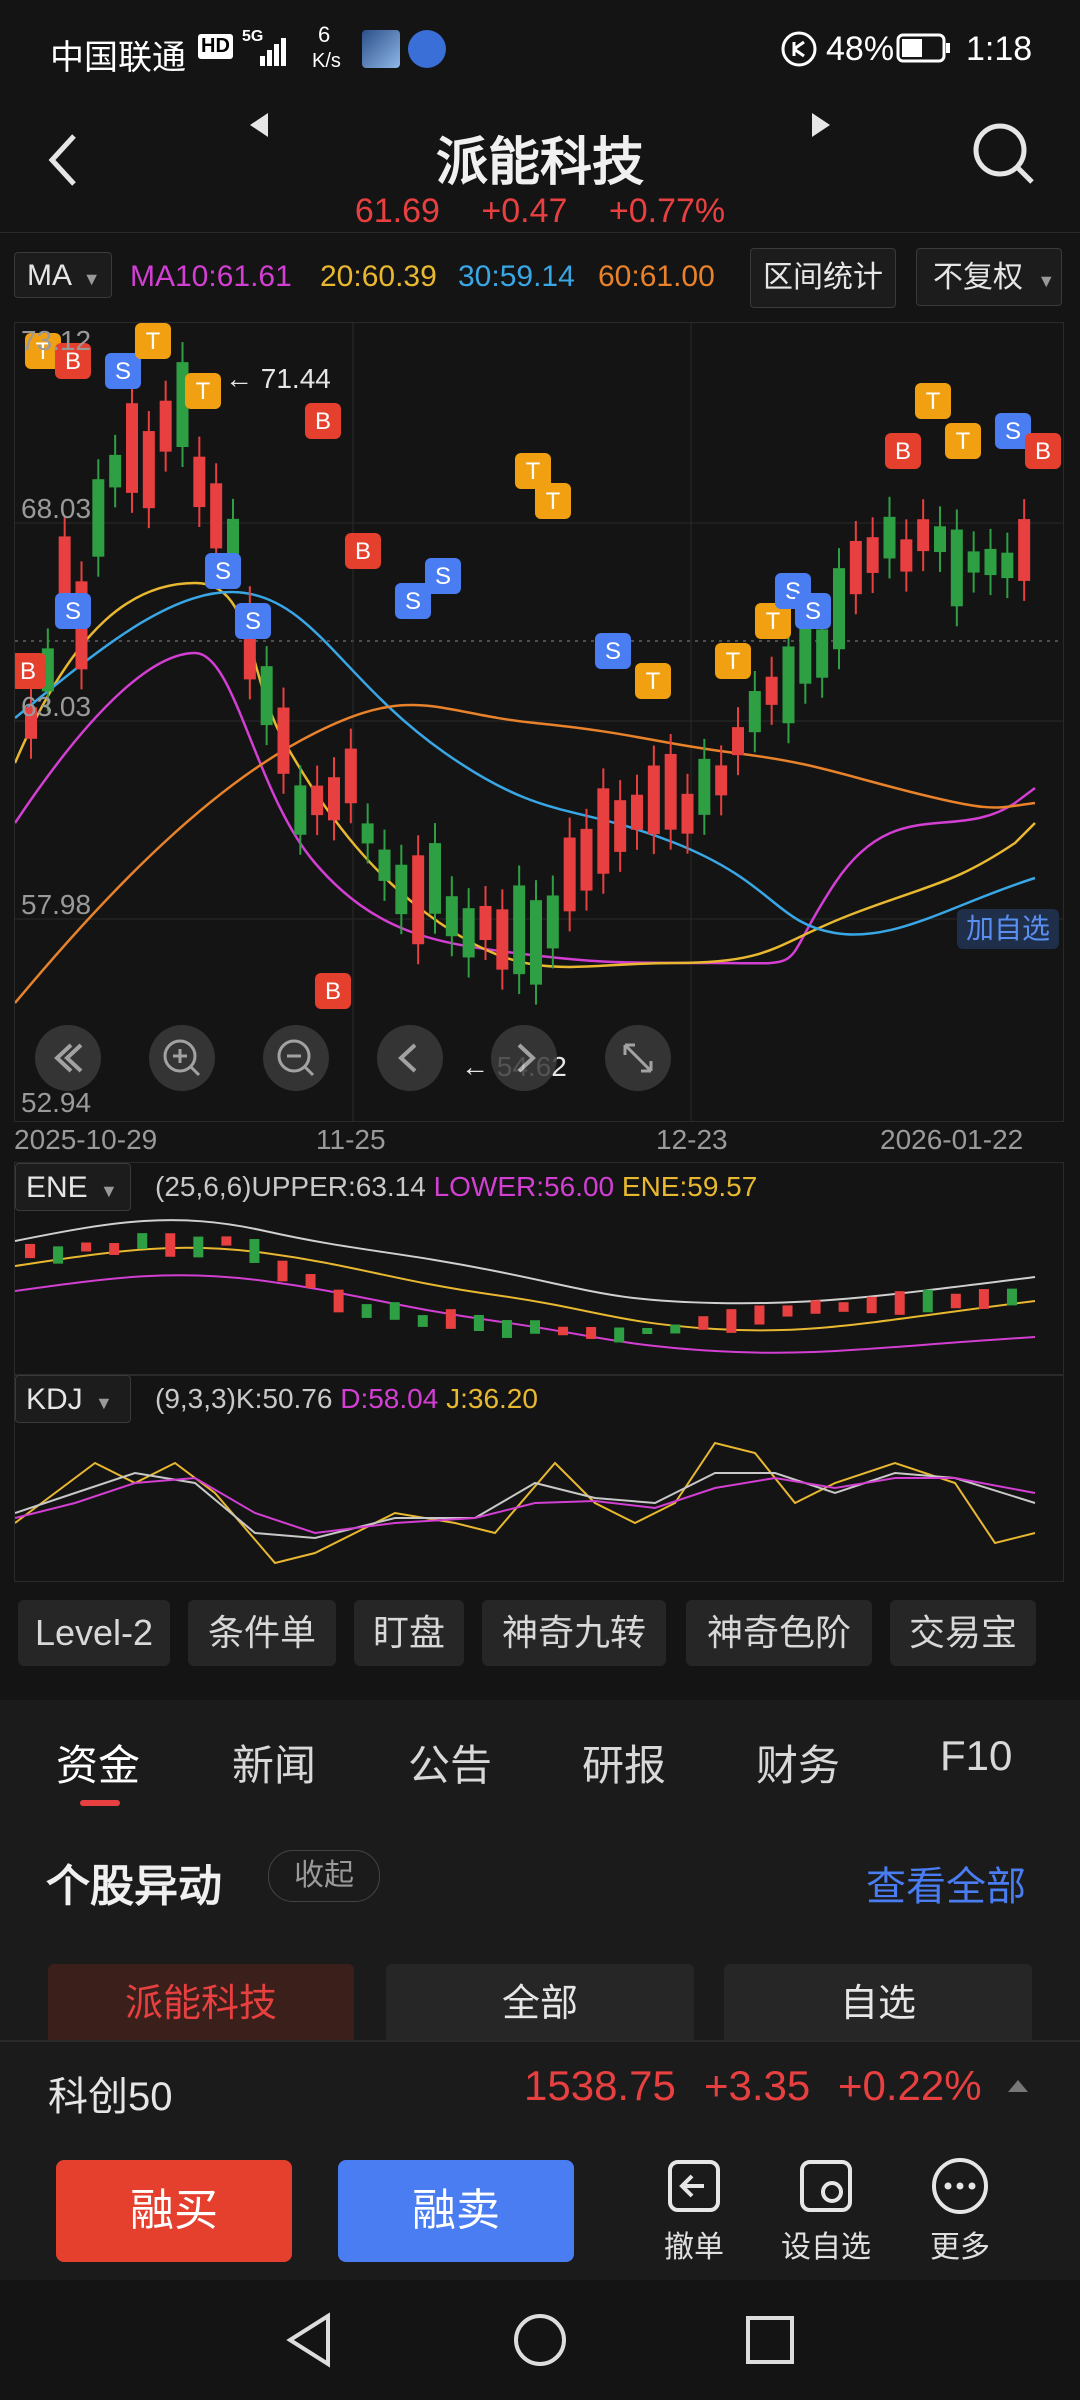 This screenshot has width=1080, height=2400. Describe the element at coordinates (409, 1633) in the screenshot. I see `tab-watch: 盯盘` at that location.